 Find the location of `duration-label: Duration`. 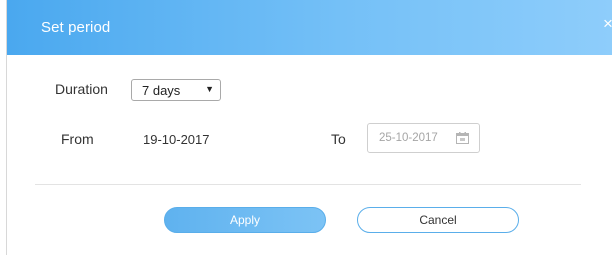

duration-label: Duration is located at coordinates (81, 89).